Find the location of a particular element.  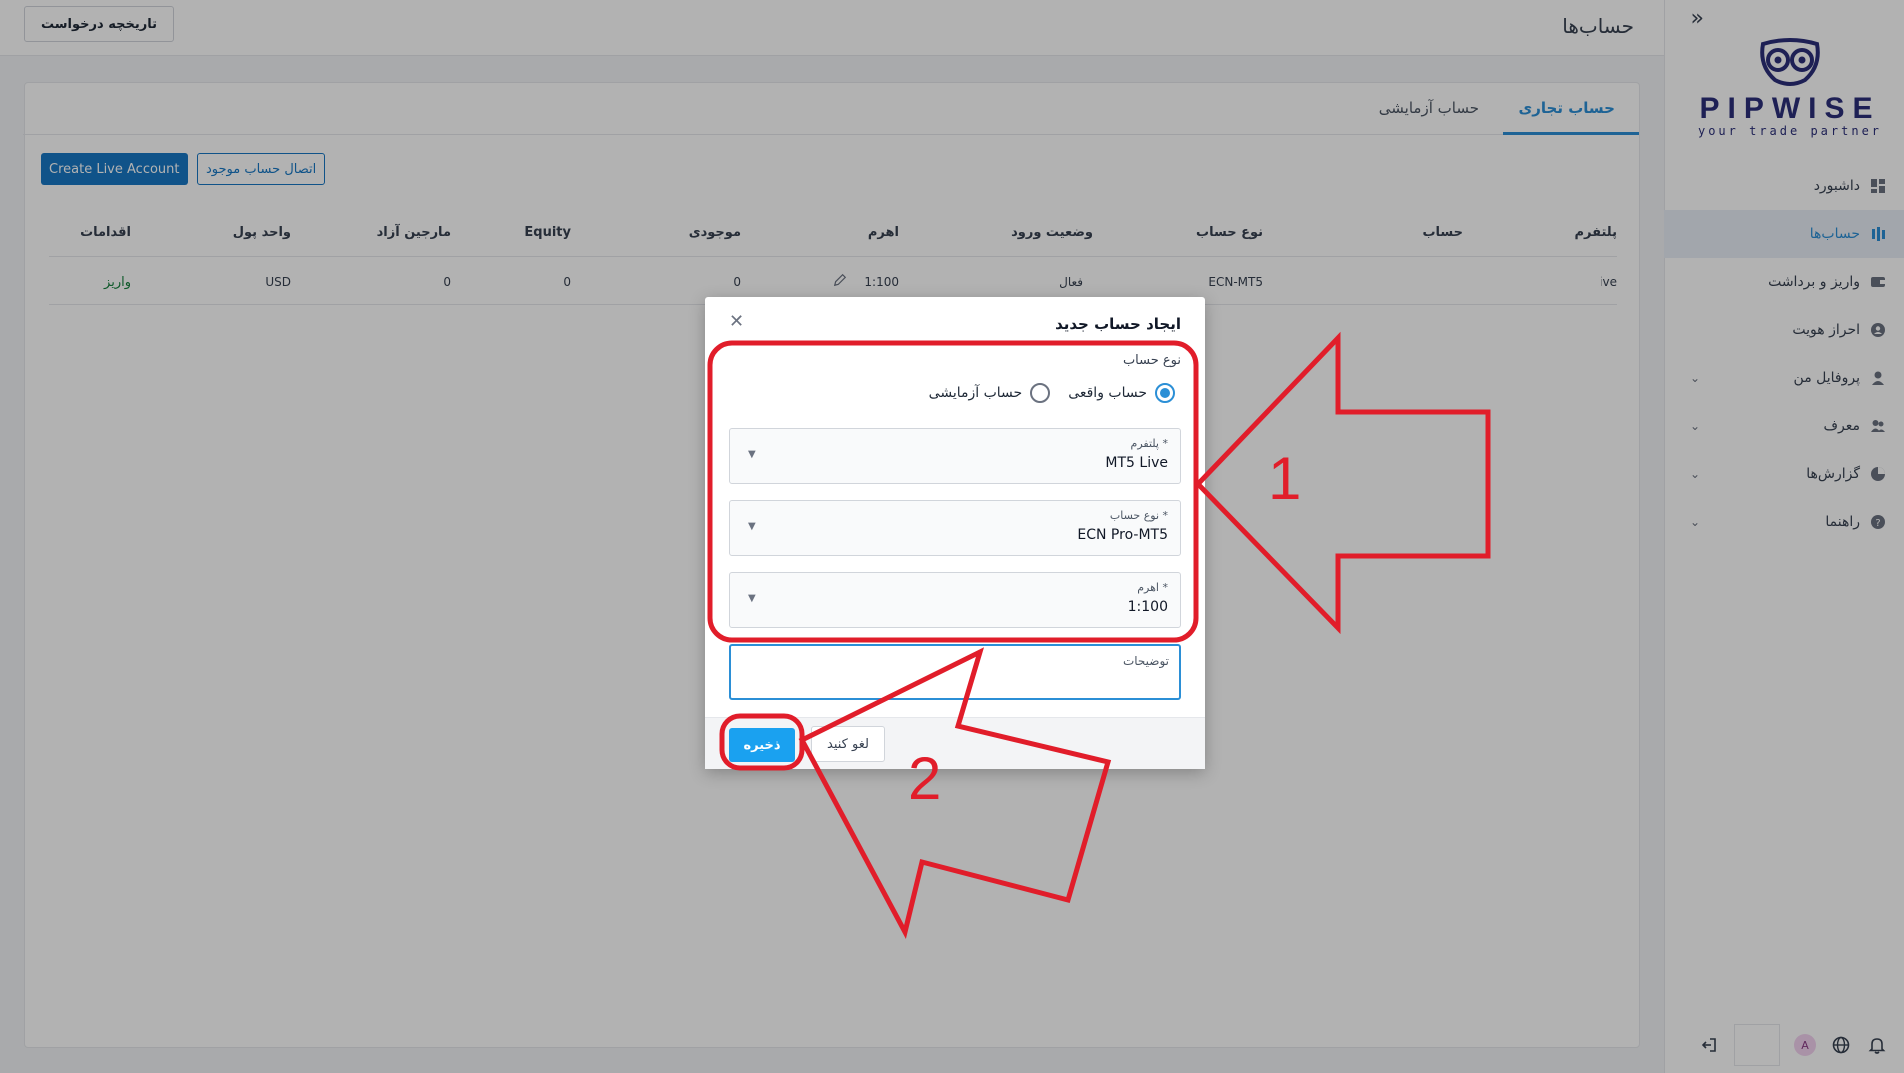

notes-field-label: توضیحات is located at coordinates (1145, 661).